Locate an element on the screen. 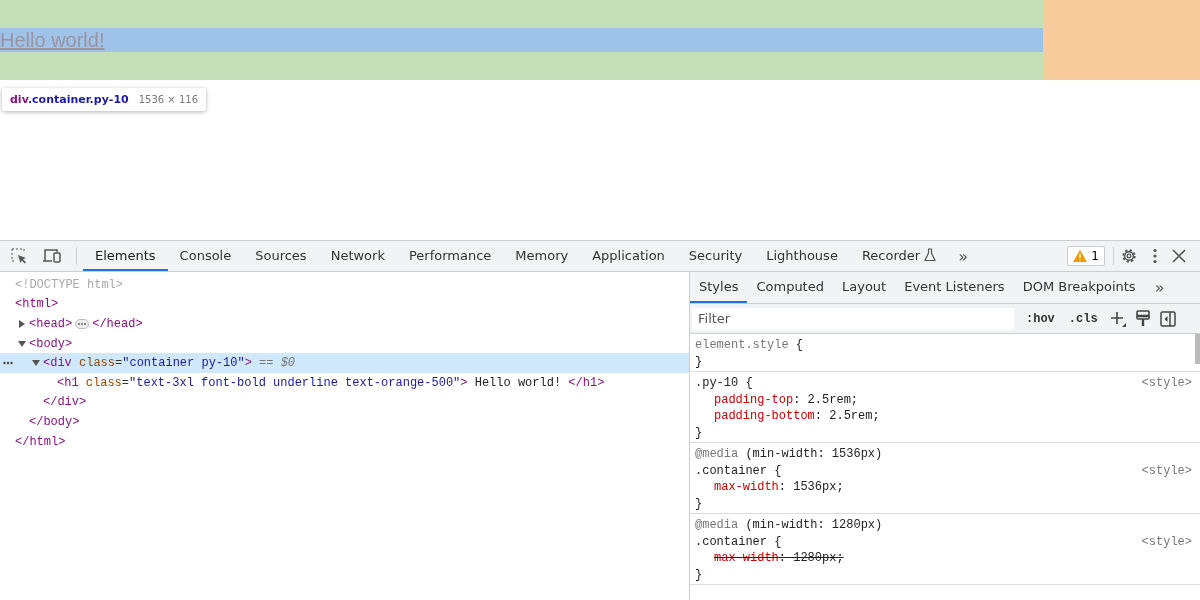 The height and width of the screenshot is (600, 1200). dom-node: <body> is located at coordinates (51, 343).